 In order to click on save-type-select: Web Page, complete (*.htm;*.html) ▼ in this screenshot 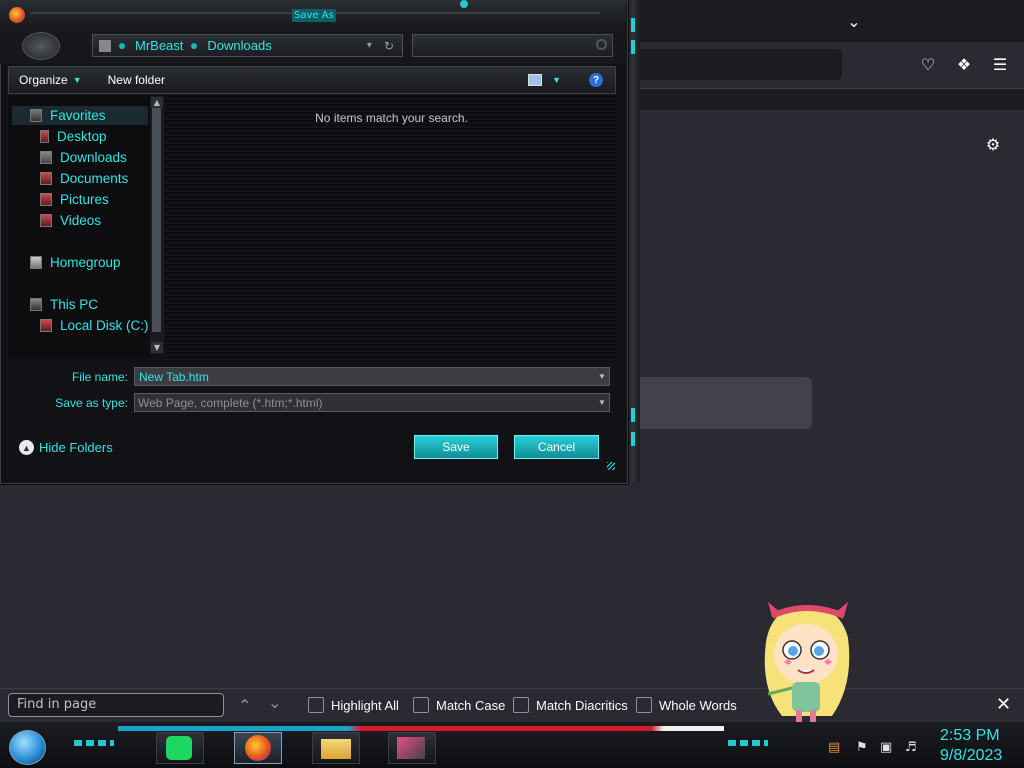, I will do `click(372, 402)`.